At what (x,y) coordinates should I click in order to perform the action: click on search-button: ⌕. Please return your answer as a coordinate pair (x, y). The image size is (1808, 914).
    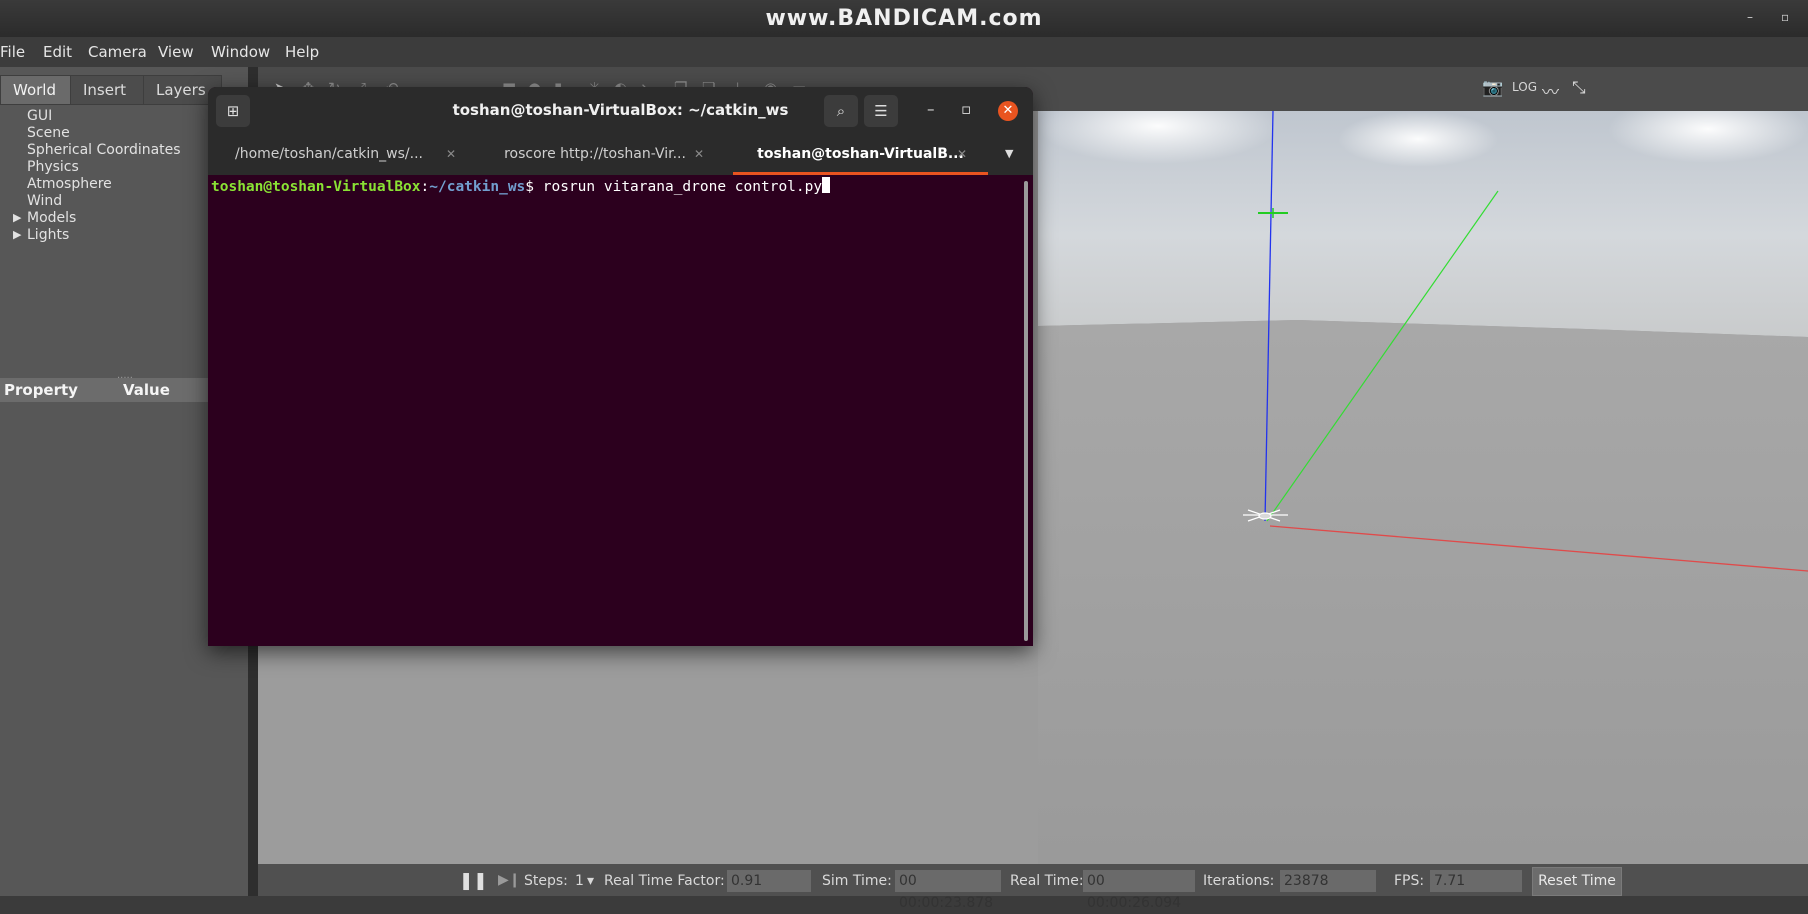
    Looking at the image, I should click on (841, 111).